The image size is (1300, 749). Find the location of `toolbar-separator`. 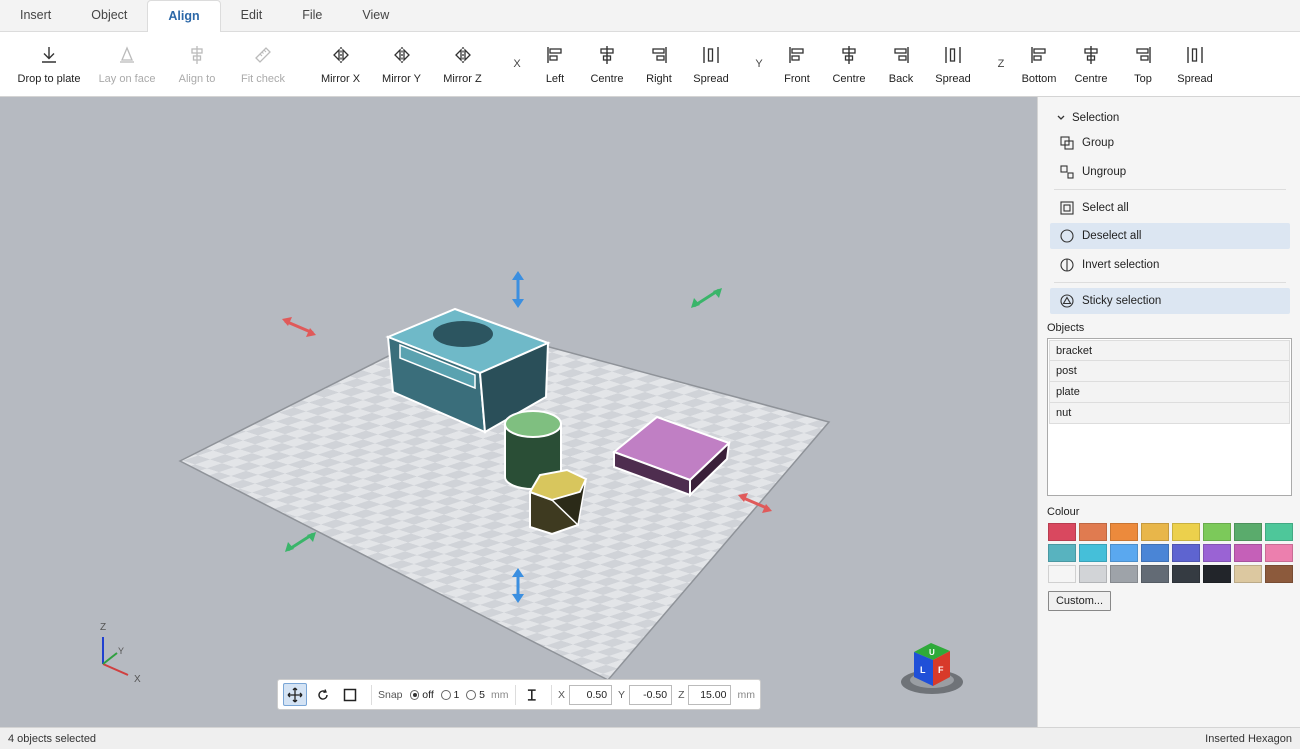

toolbar-separator is located at coordinates (552, 694).